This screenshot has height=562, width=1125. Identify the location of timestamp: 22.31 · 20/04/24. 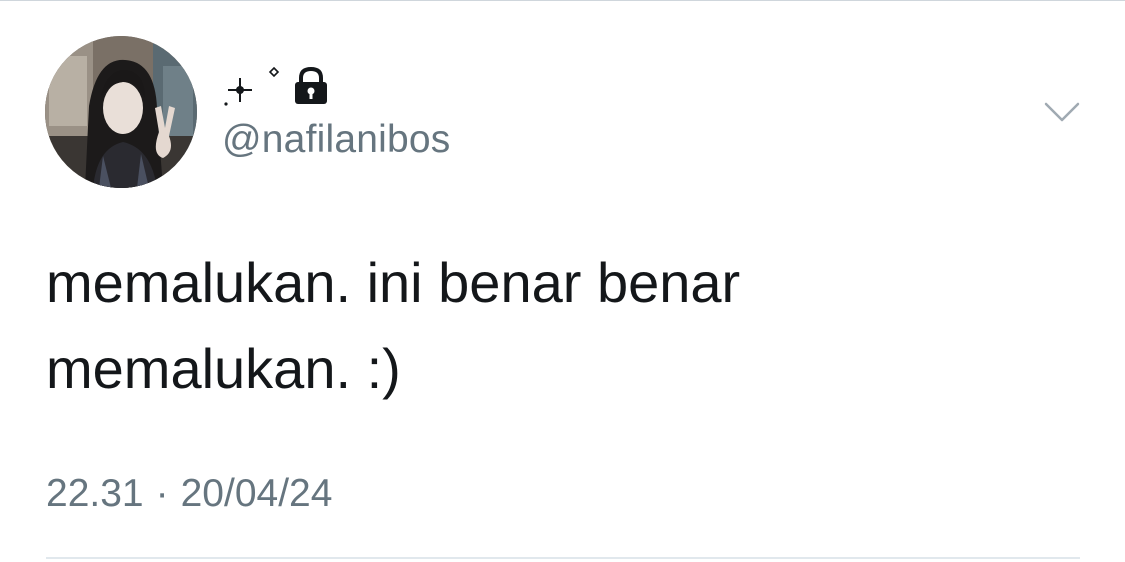
(189, 494).